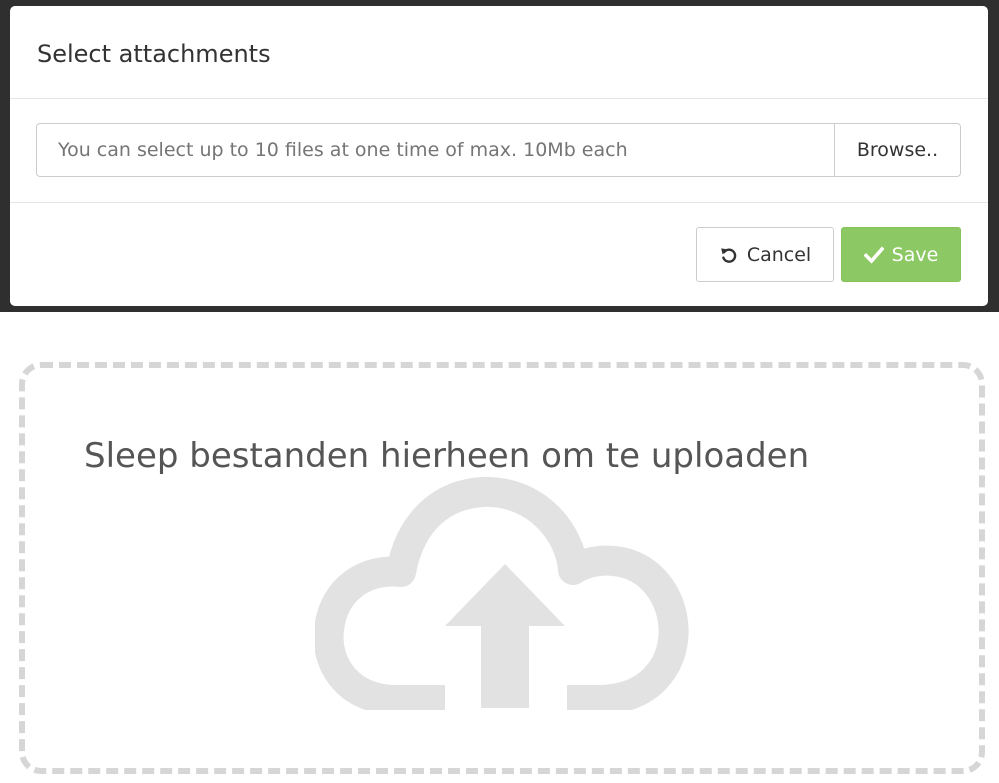 The image size is (999, 783). I want to click on undo-icon, so click(729, 255).